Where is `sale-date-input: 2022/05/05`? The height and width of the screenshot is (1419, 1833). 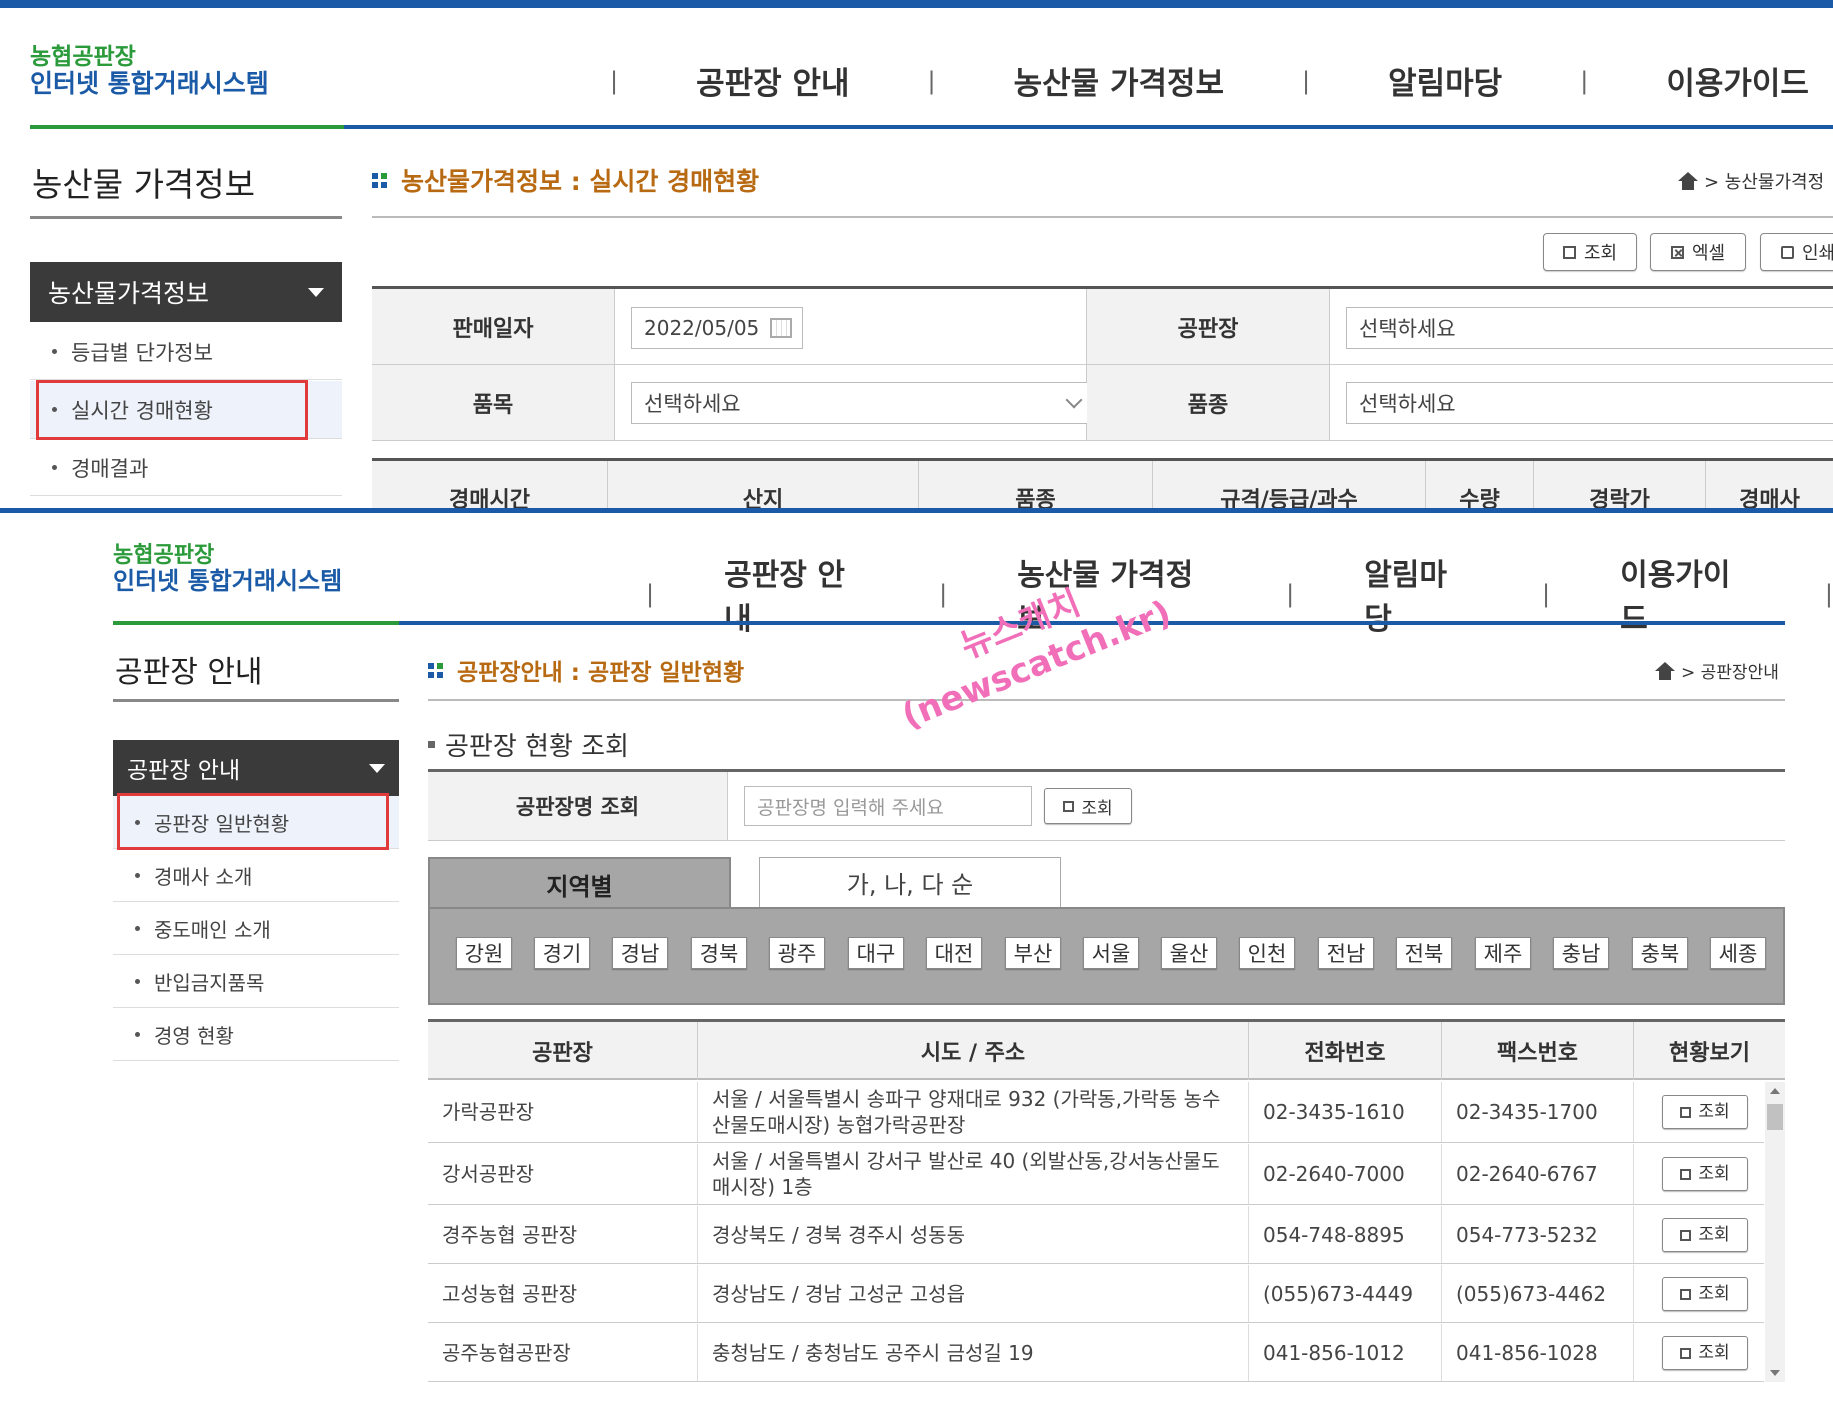 sale-date-input: 2022/05/05 is located at coordinates (717, 328).